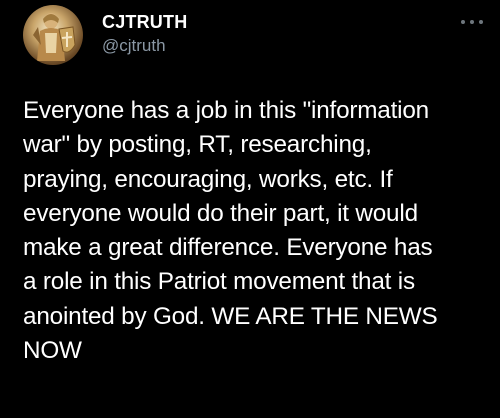 This screenshot has width=500, height=418. I want to click on display-name: CJTRUTH, so click(144, 22).